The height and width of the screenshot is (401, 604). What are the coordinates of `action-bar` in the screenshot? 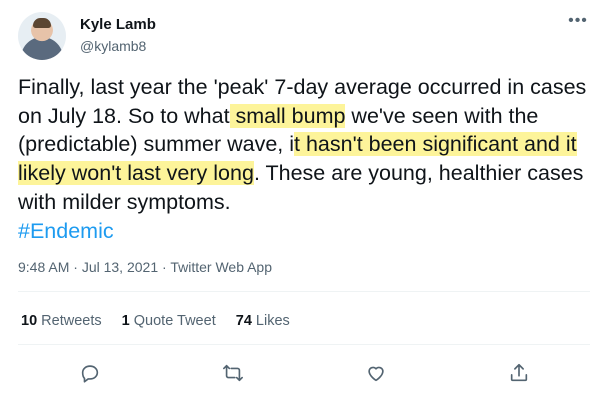 It's located at (304, 373).